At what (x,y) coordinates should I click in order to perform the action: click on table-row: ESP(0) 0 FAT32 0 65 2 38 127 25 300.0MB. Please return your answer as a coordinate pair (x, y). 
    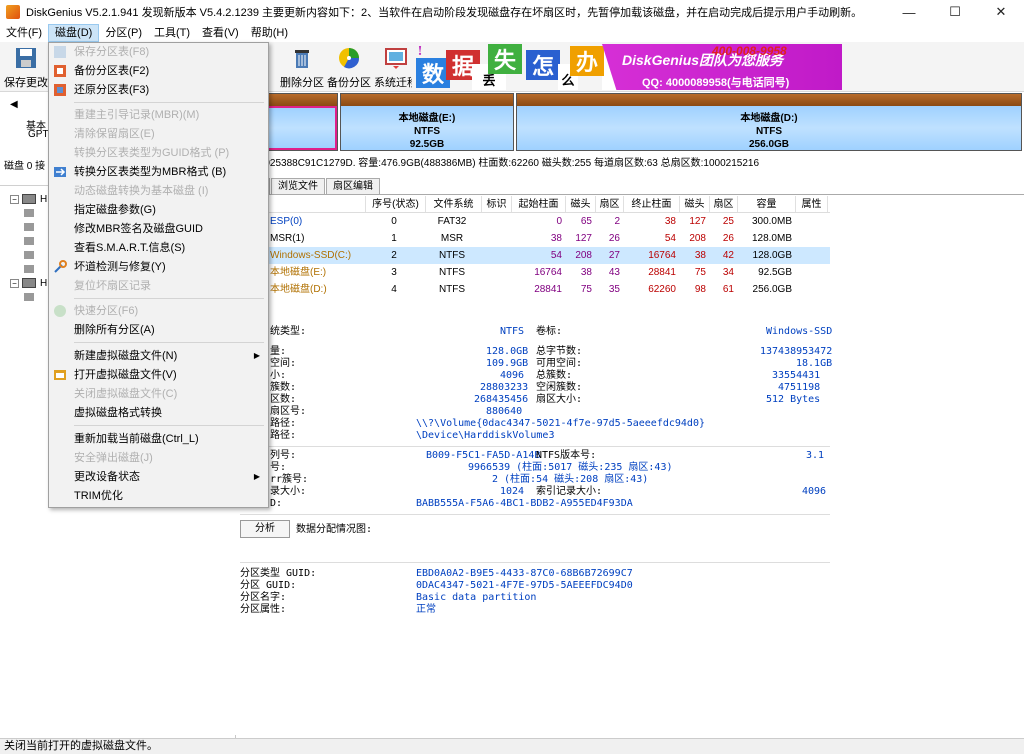
    Looking at the image, I should click on (533, 221).